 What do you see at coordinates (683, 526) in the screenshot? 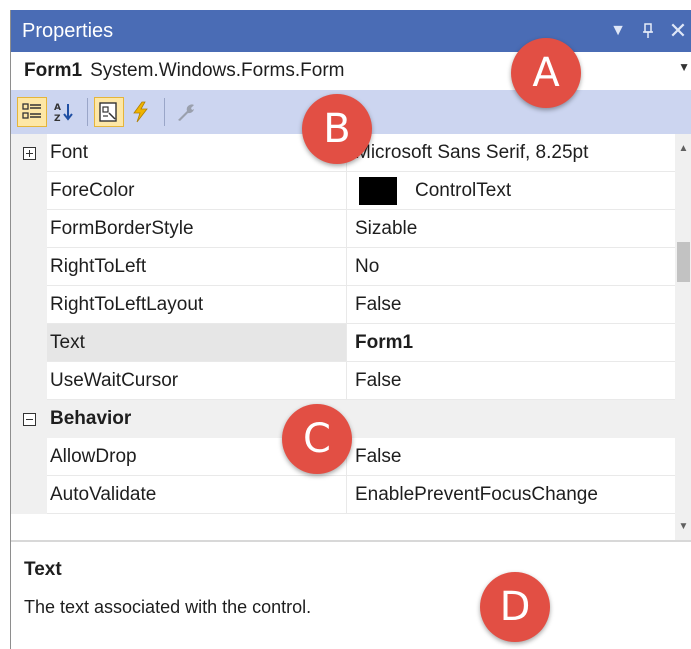
I see `scroll-down-arrow-icon: ▼` at bounding box center [683, 526].